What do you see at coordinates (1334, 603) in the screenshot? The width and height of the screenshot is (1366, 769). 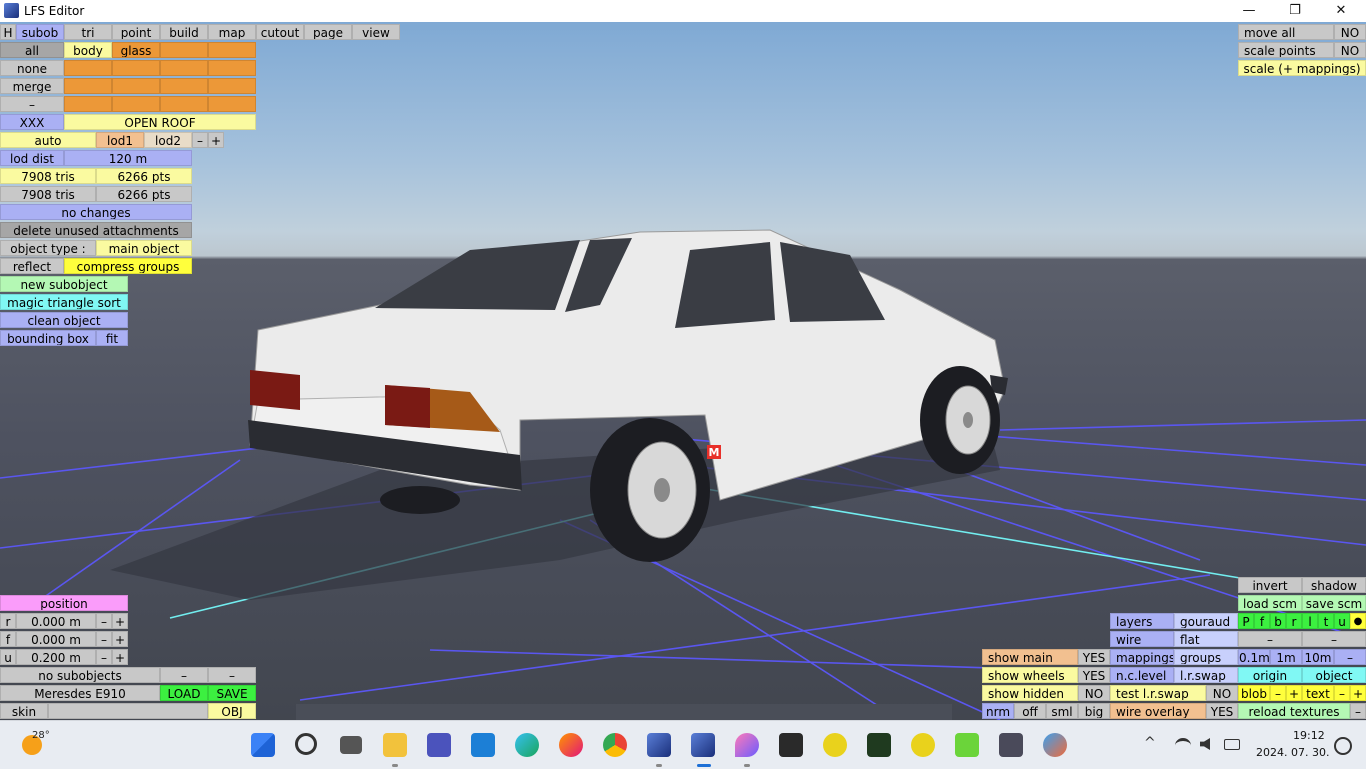 I see `save-scm-button: save scm` at bounding box center [1334, 603].